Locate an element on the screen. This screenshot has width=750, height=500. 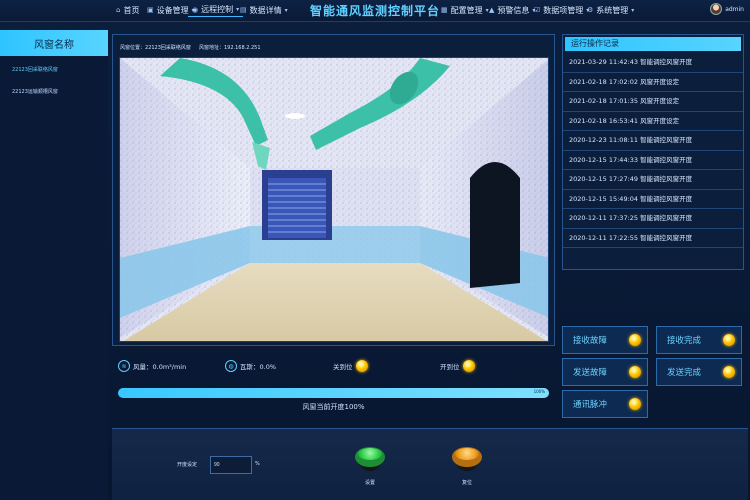
send-fault-indicator: 发送故障 is located at coordinates (605, 372).